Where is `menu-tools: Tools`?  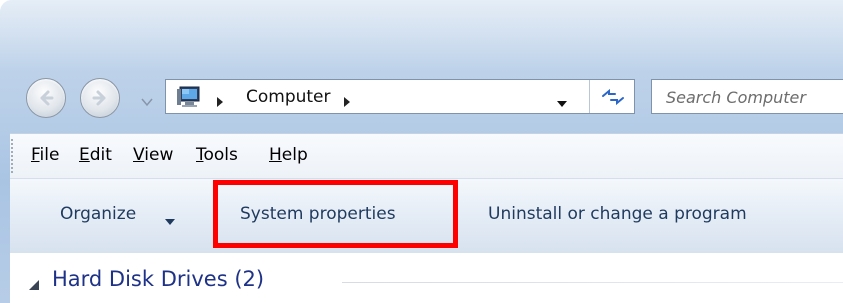
menu-tools: Tools is located at coordinates (217, 155).